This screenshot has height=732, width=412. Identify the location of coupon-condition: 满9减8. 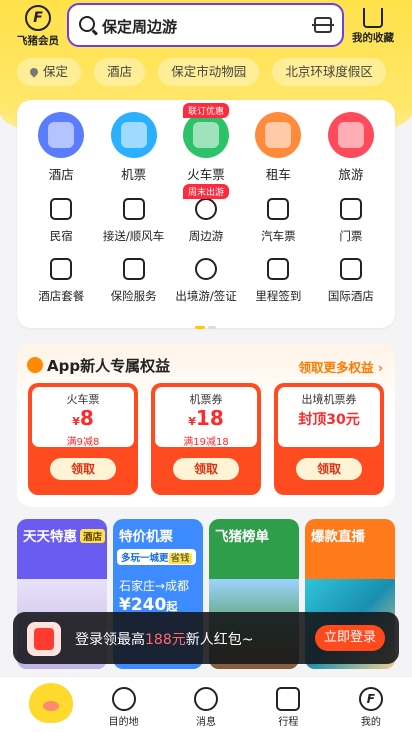
(83, 442).